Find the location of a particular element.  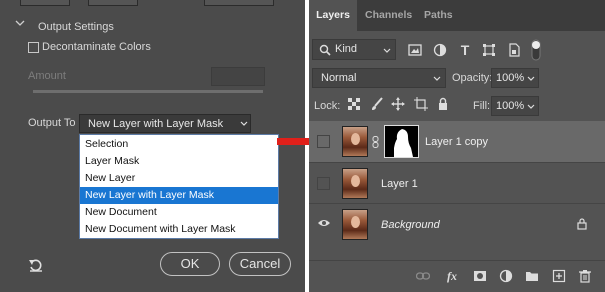

amount-label: Amount is located at coordinates (47, 76).